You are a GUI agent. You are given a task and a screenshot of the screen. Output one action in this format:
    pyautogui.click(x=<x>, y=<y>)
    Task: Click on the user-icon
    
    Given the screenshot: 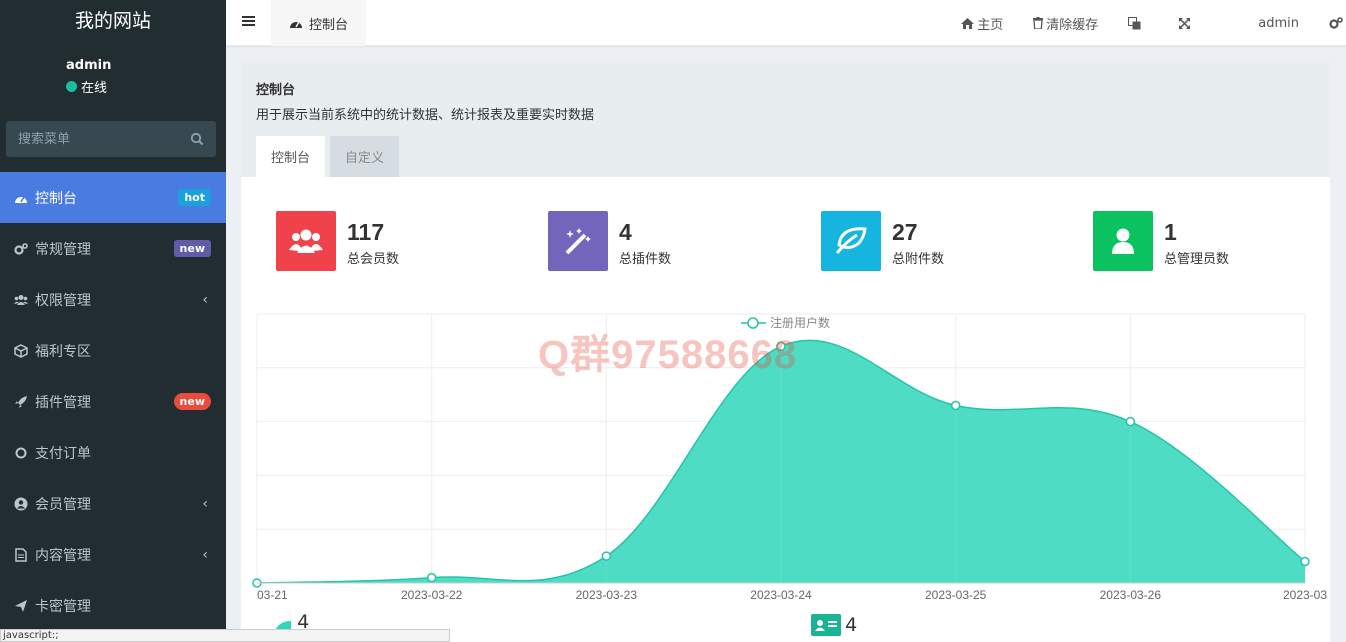 What is the action you would take?
    pyautogui.click(x=1123, y=241)
    